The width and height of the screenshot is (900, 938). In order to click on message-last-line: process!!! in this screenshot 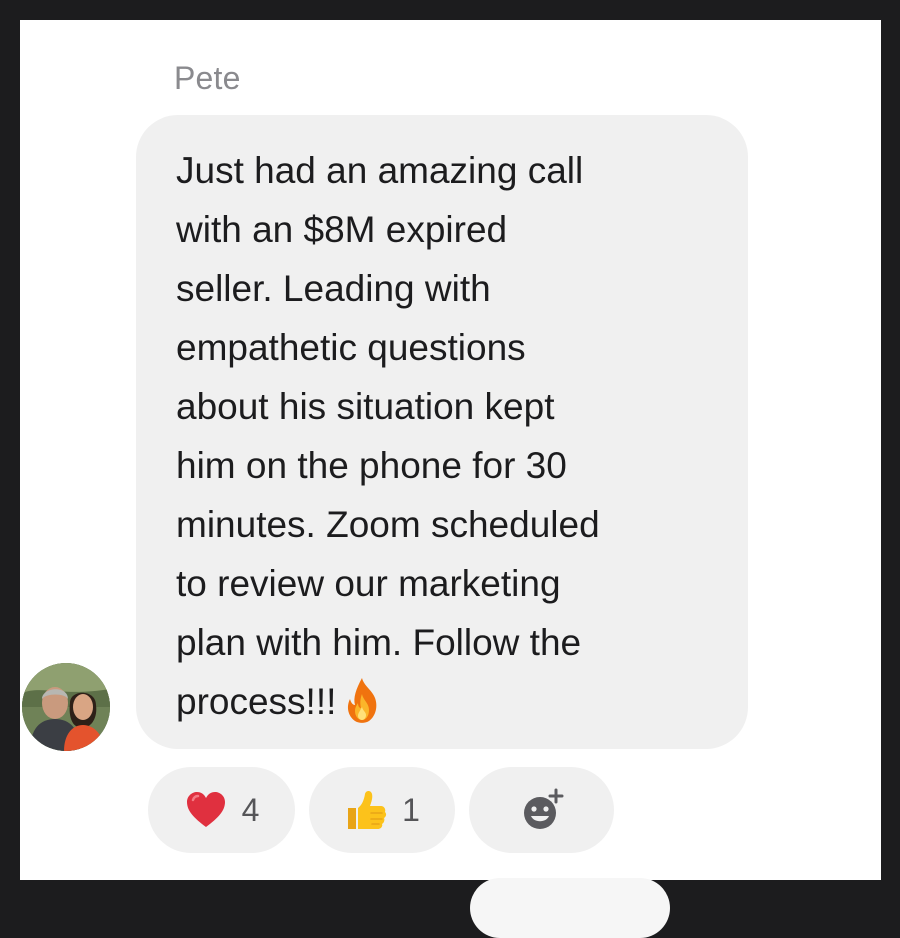, I will do `click(452, 701)`.